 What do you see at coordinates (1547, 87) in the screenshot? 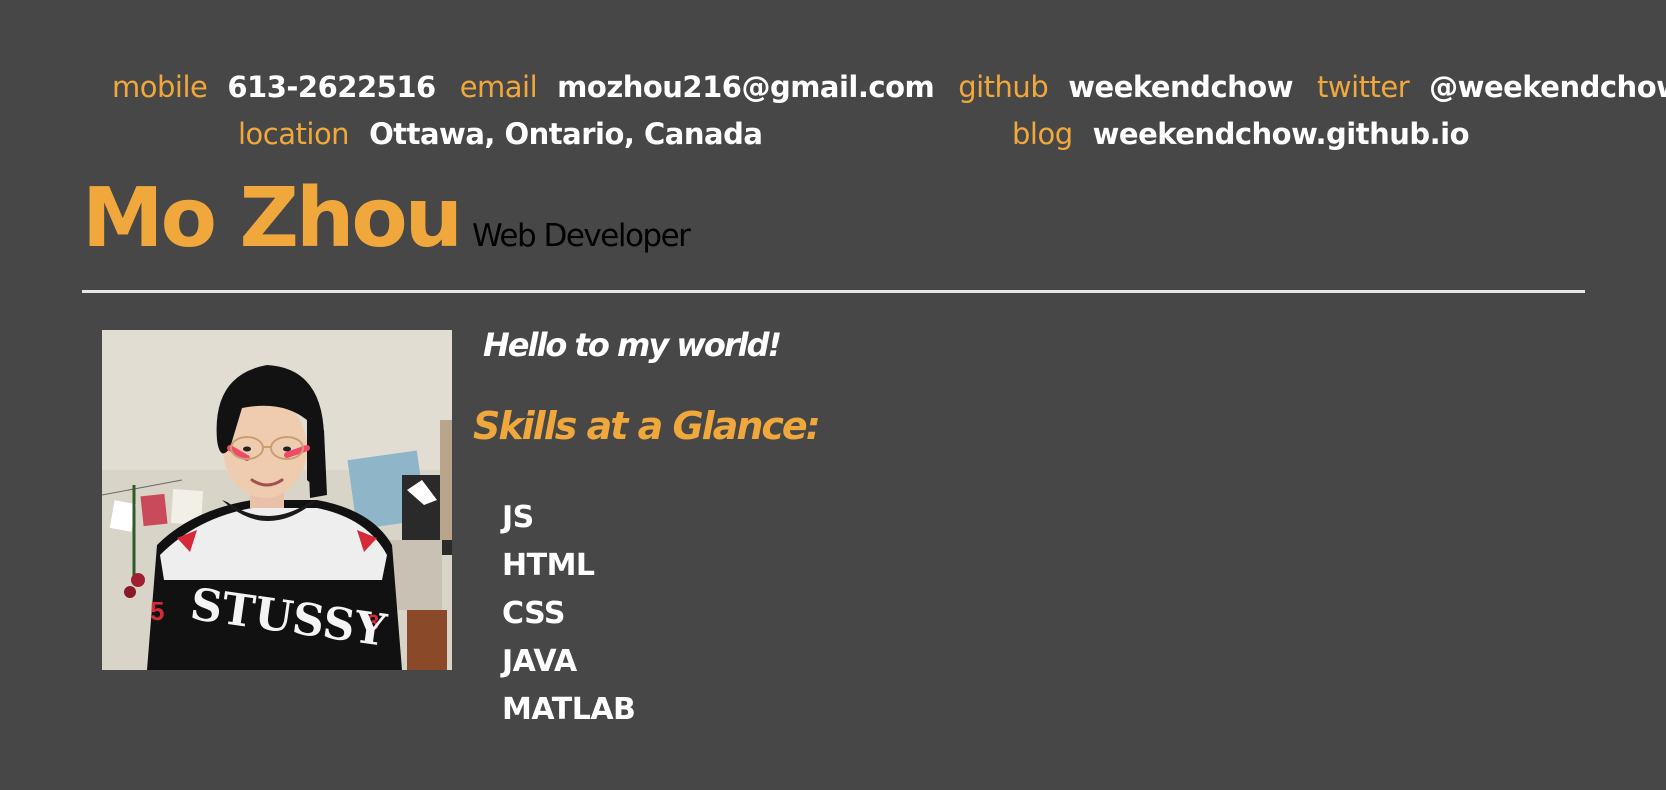
I see `twitter-link: @weekendchow` at bounding box center [1547, 87].